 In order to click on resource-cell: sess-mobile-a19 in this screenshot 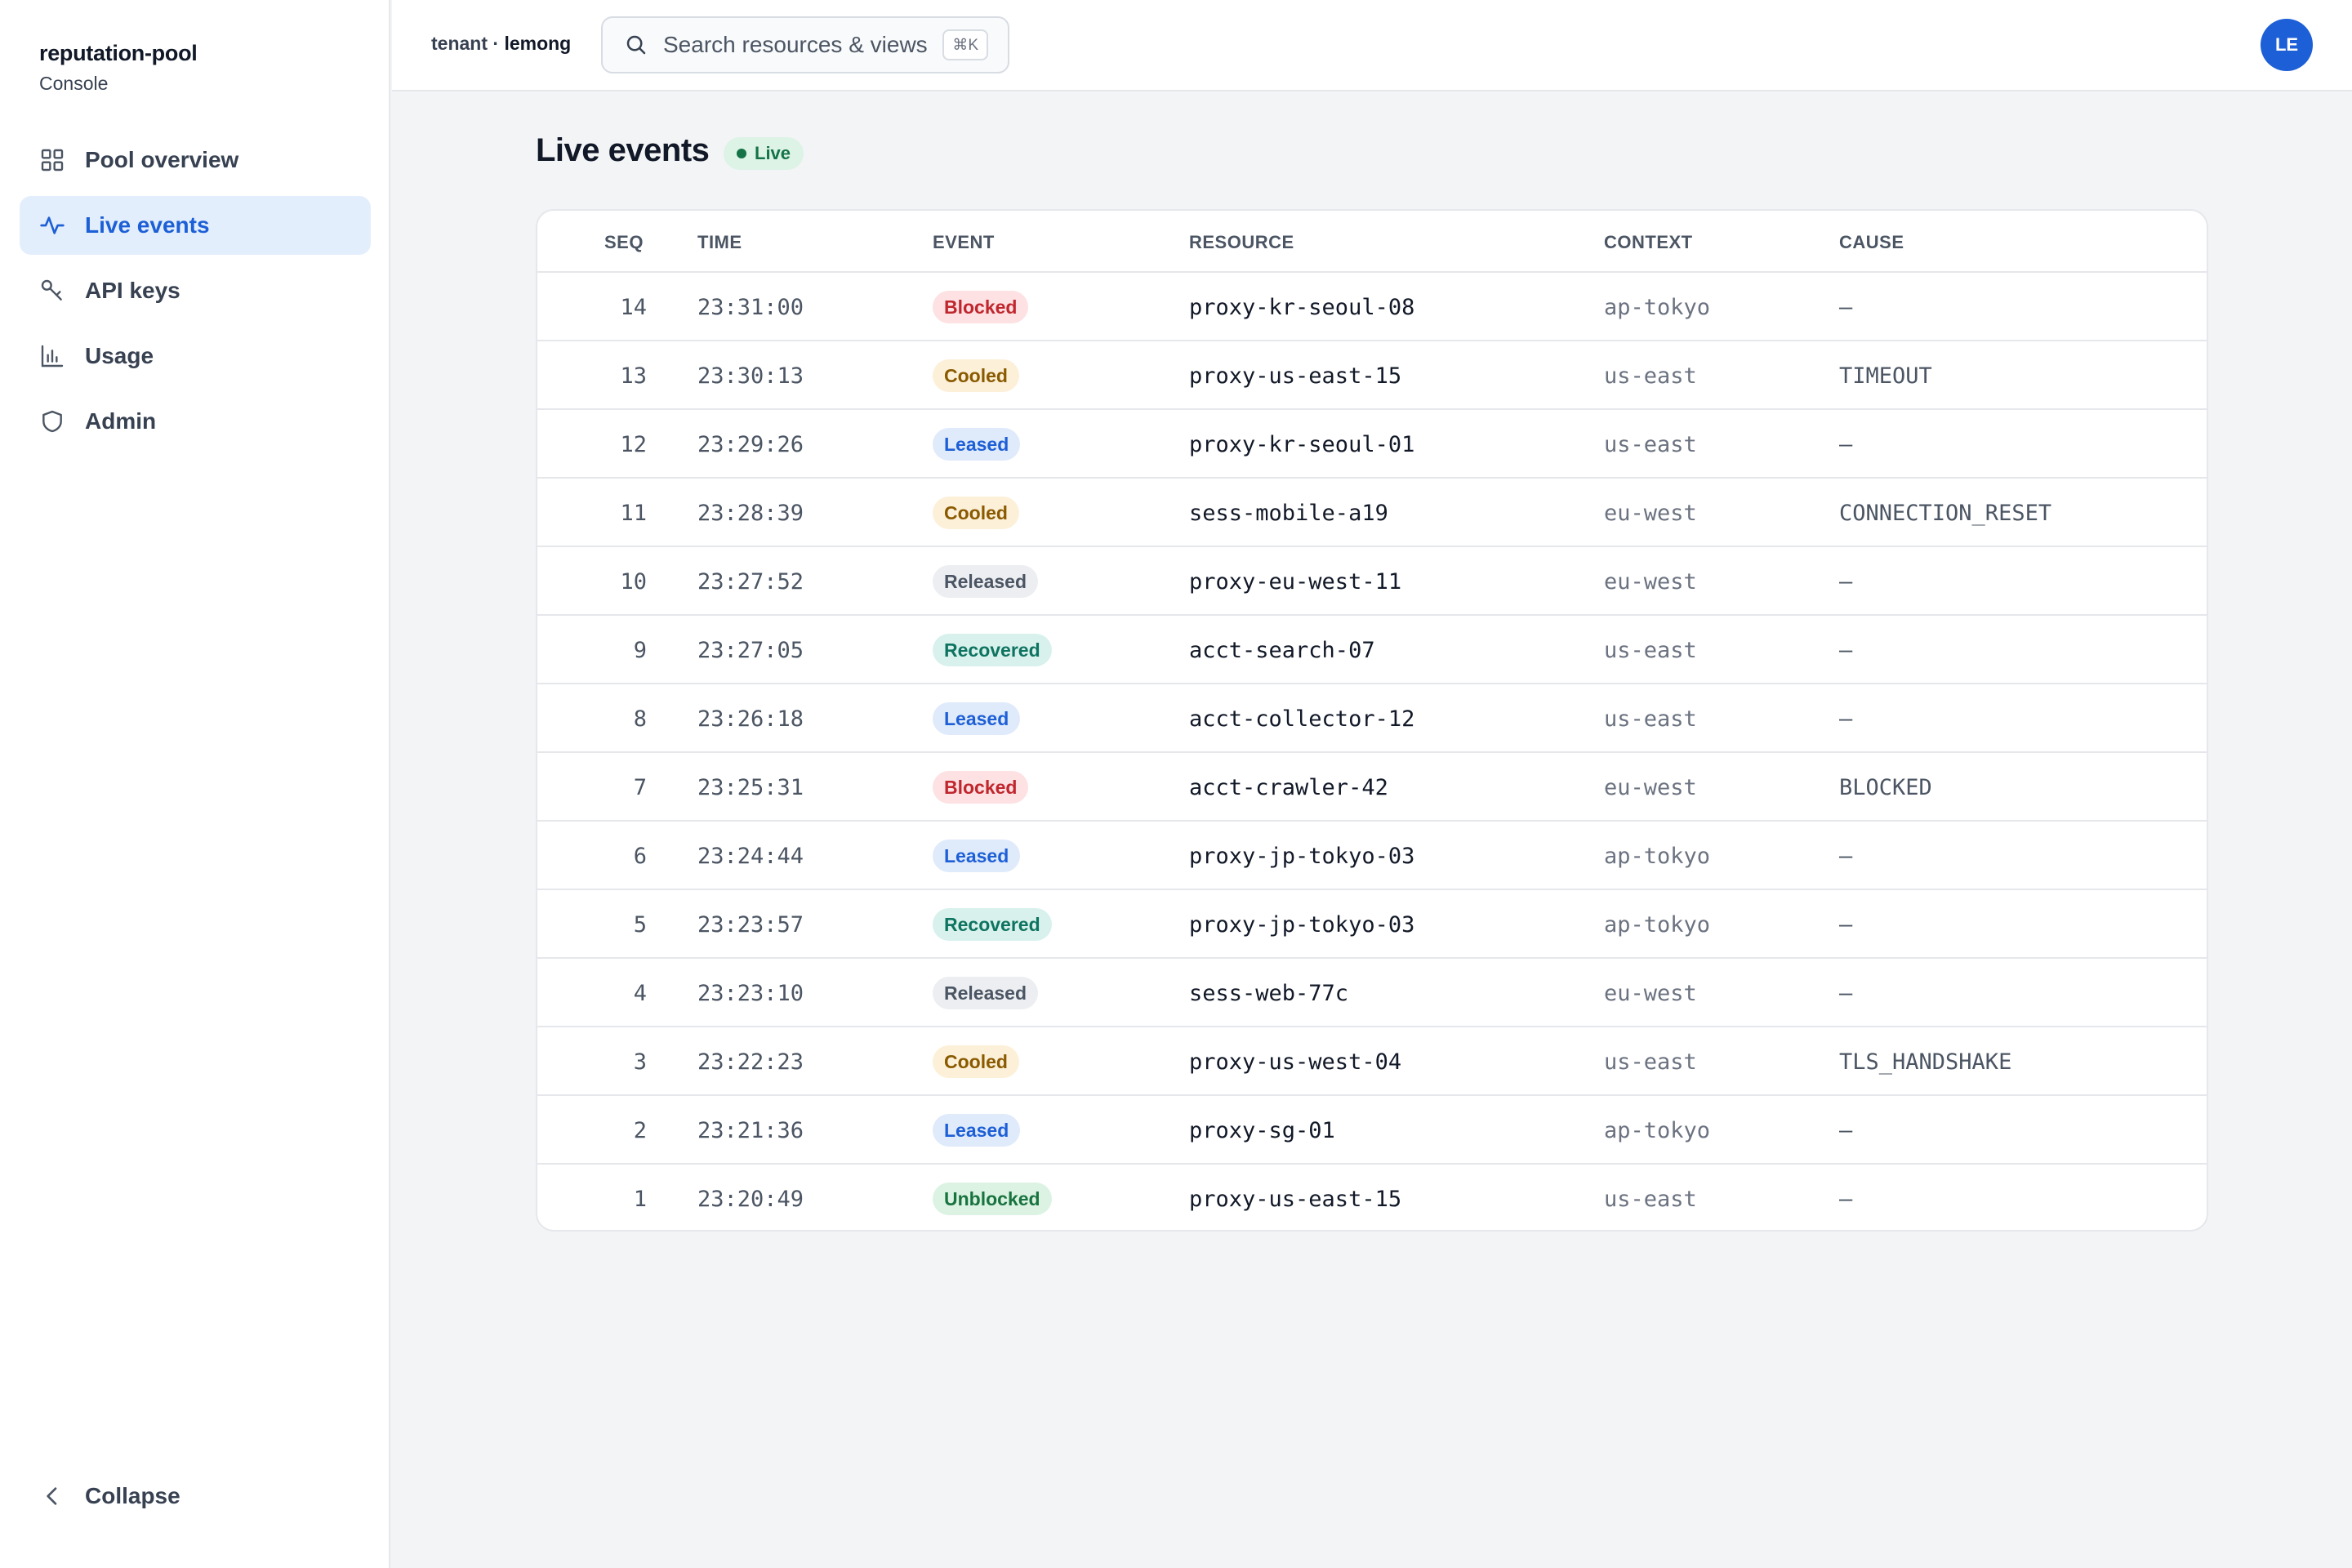, I will do `click(1288, 513)`.